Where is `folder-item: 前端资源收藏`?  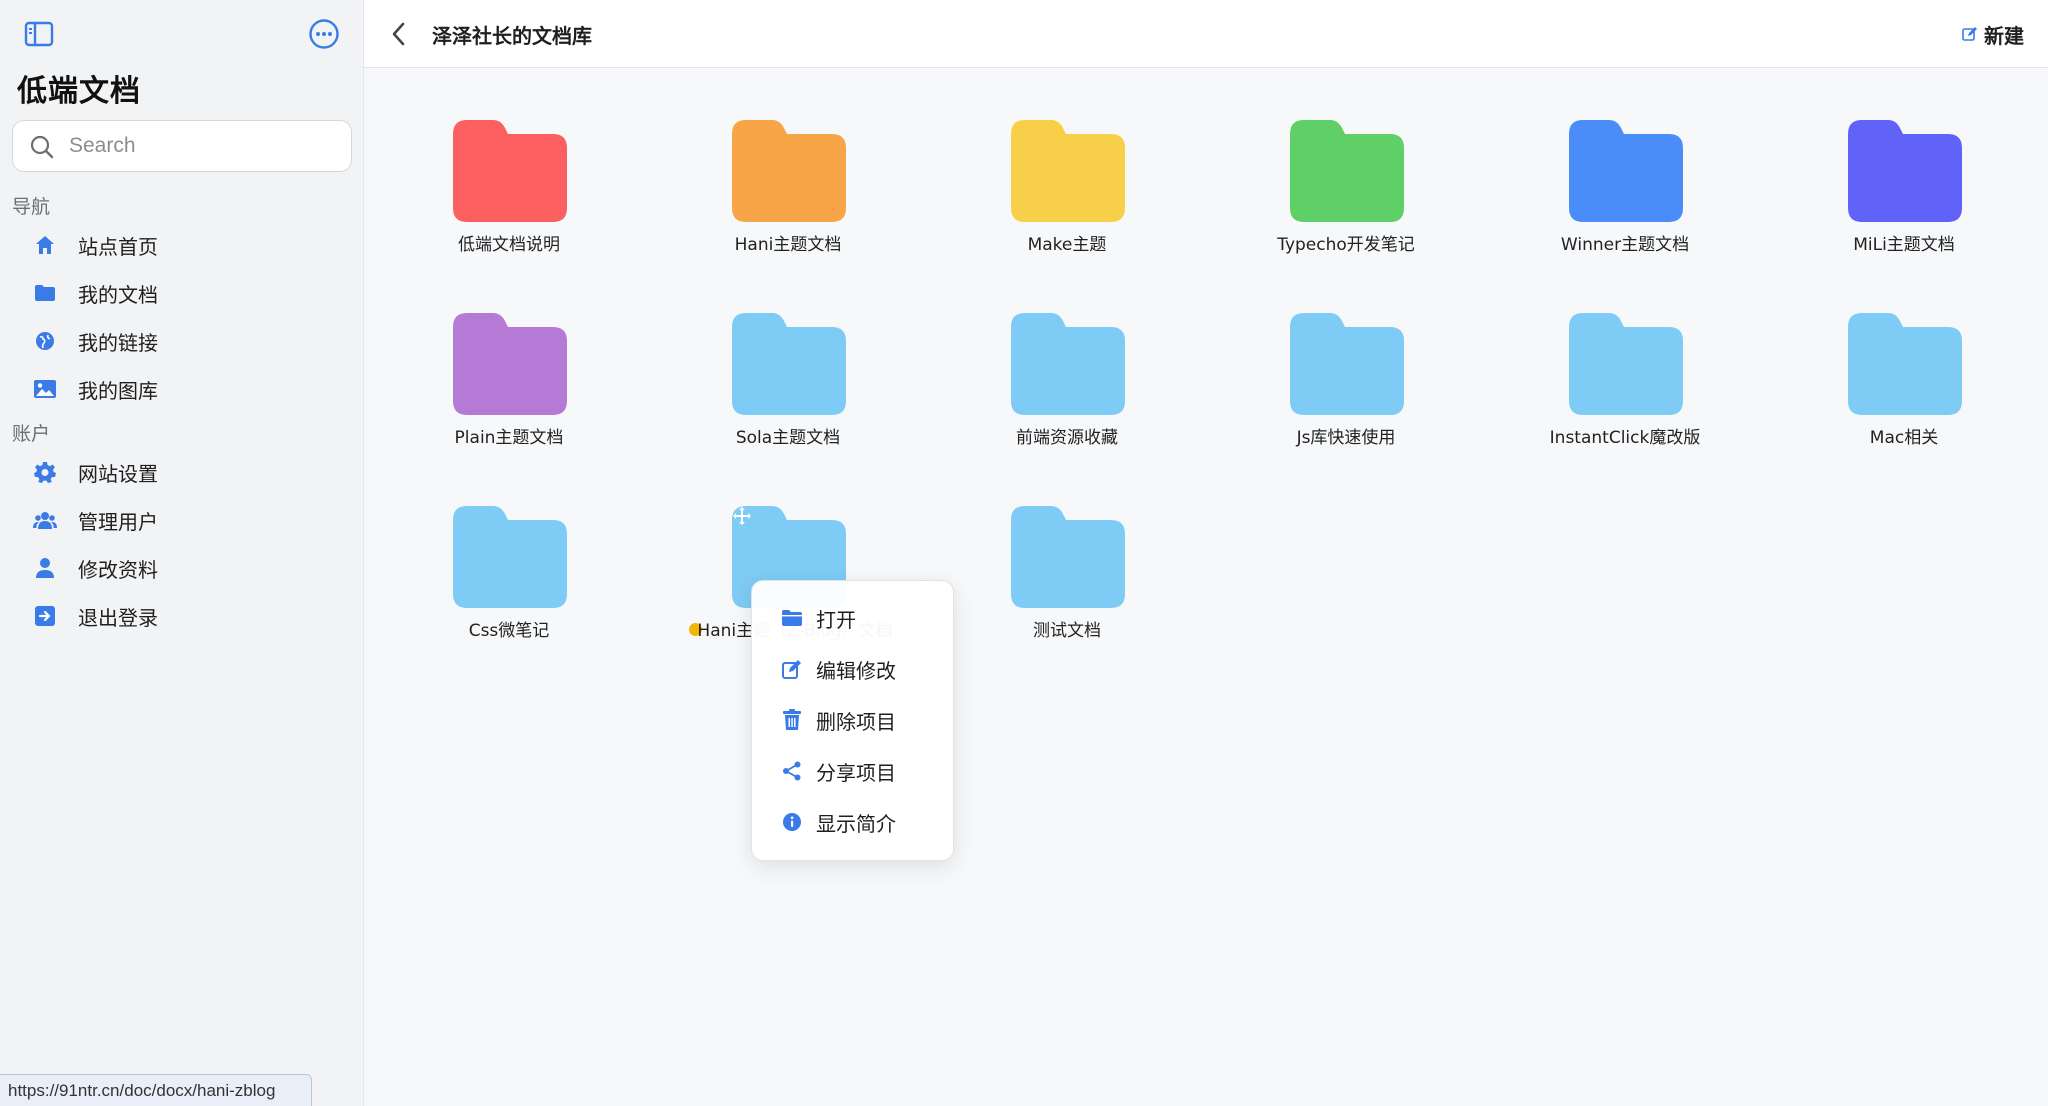 folder-item: 前端资源收藏 is located at coordinates (1067, 354).